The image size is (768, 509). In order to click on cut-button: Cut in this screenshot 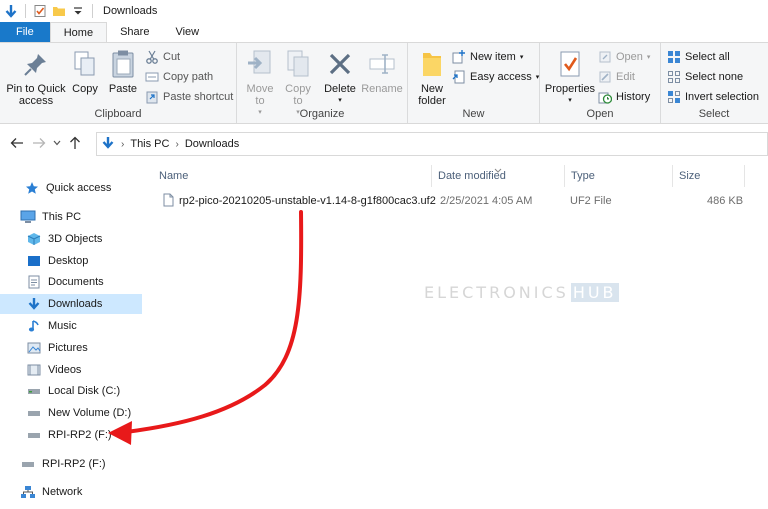, I will do `click(162, 57)`.